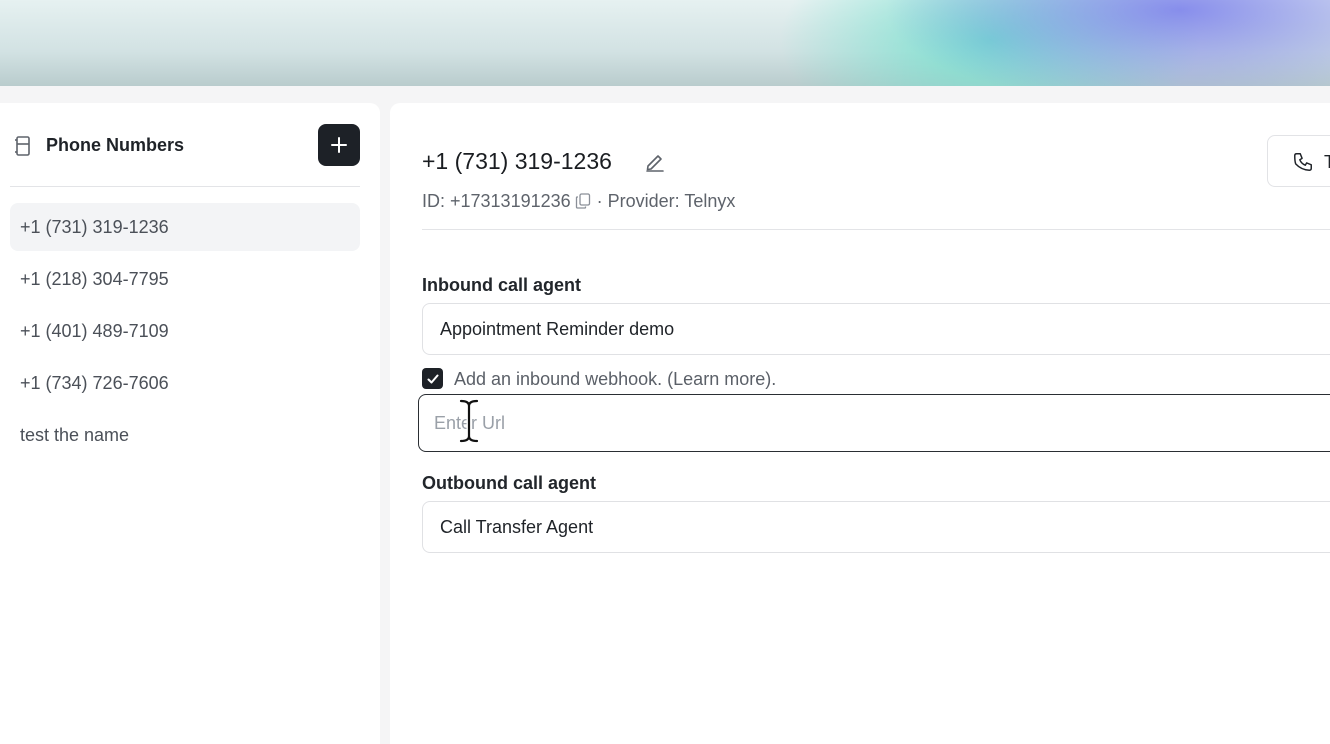  What do you see at coordinates (190, 145) in the screenshot?
I see `sidebar-header: Phone Numbers` at bounding box center [190, 145].